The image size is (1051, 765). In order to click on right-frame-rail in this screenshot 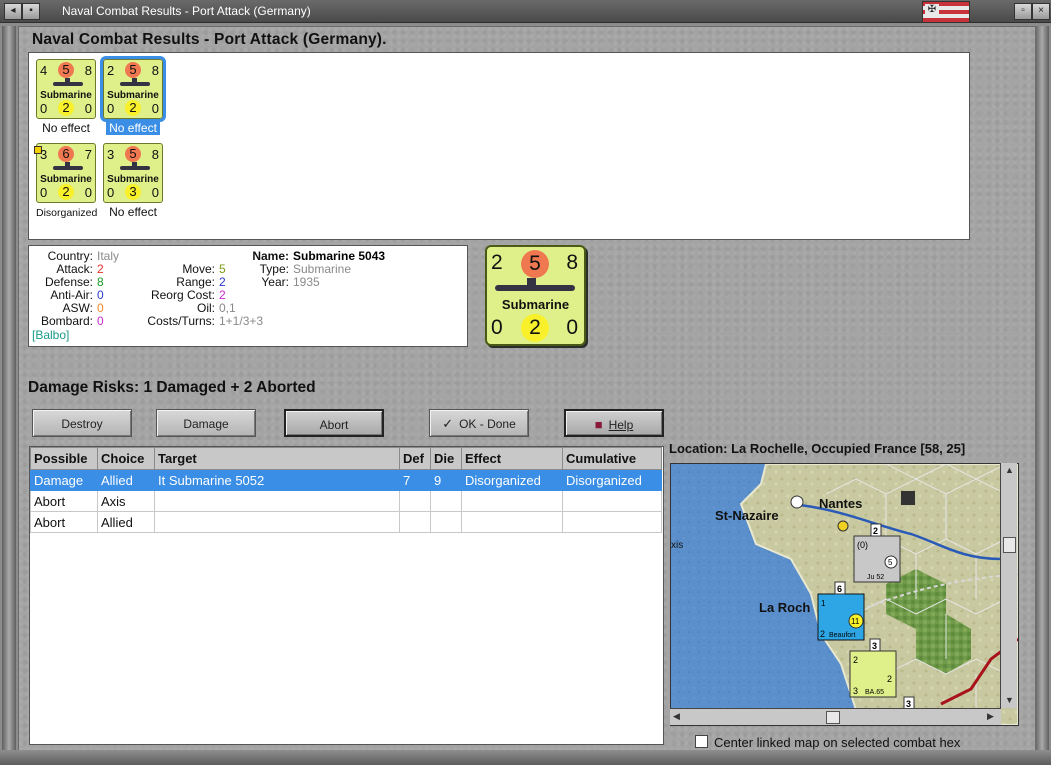, I will do `click(1042, 388)`.